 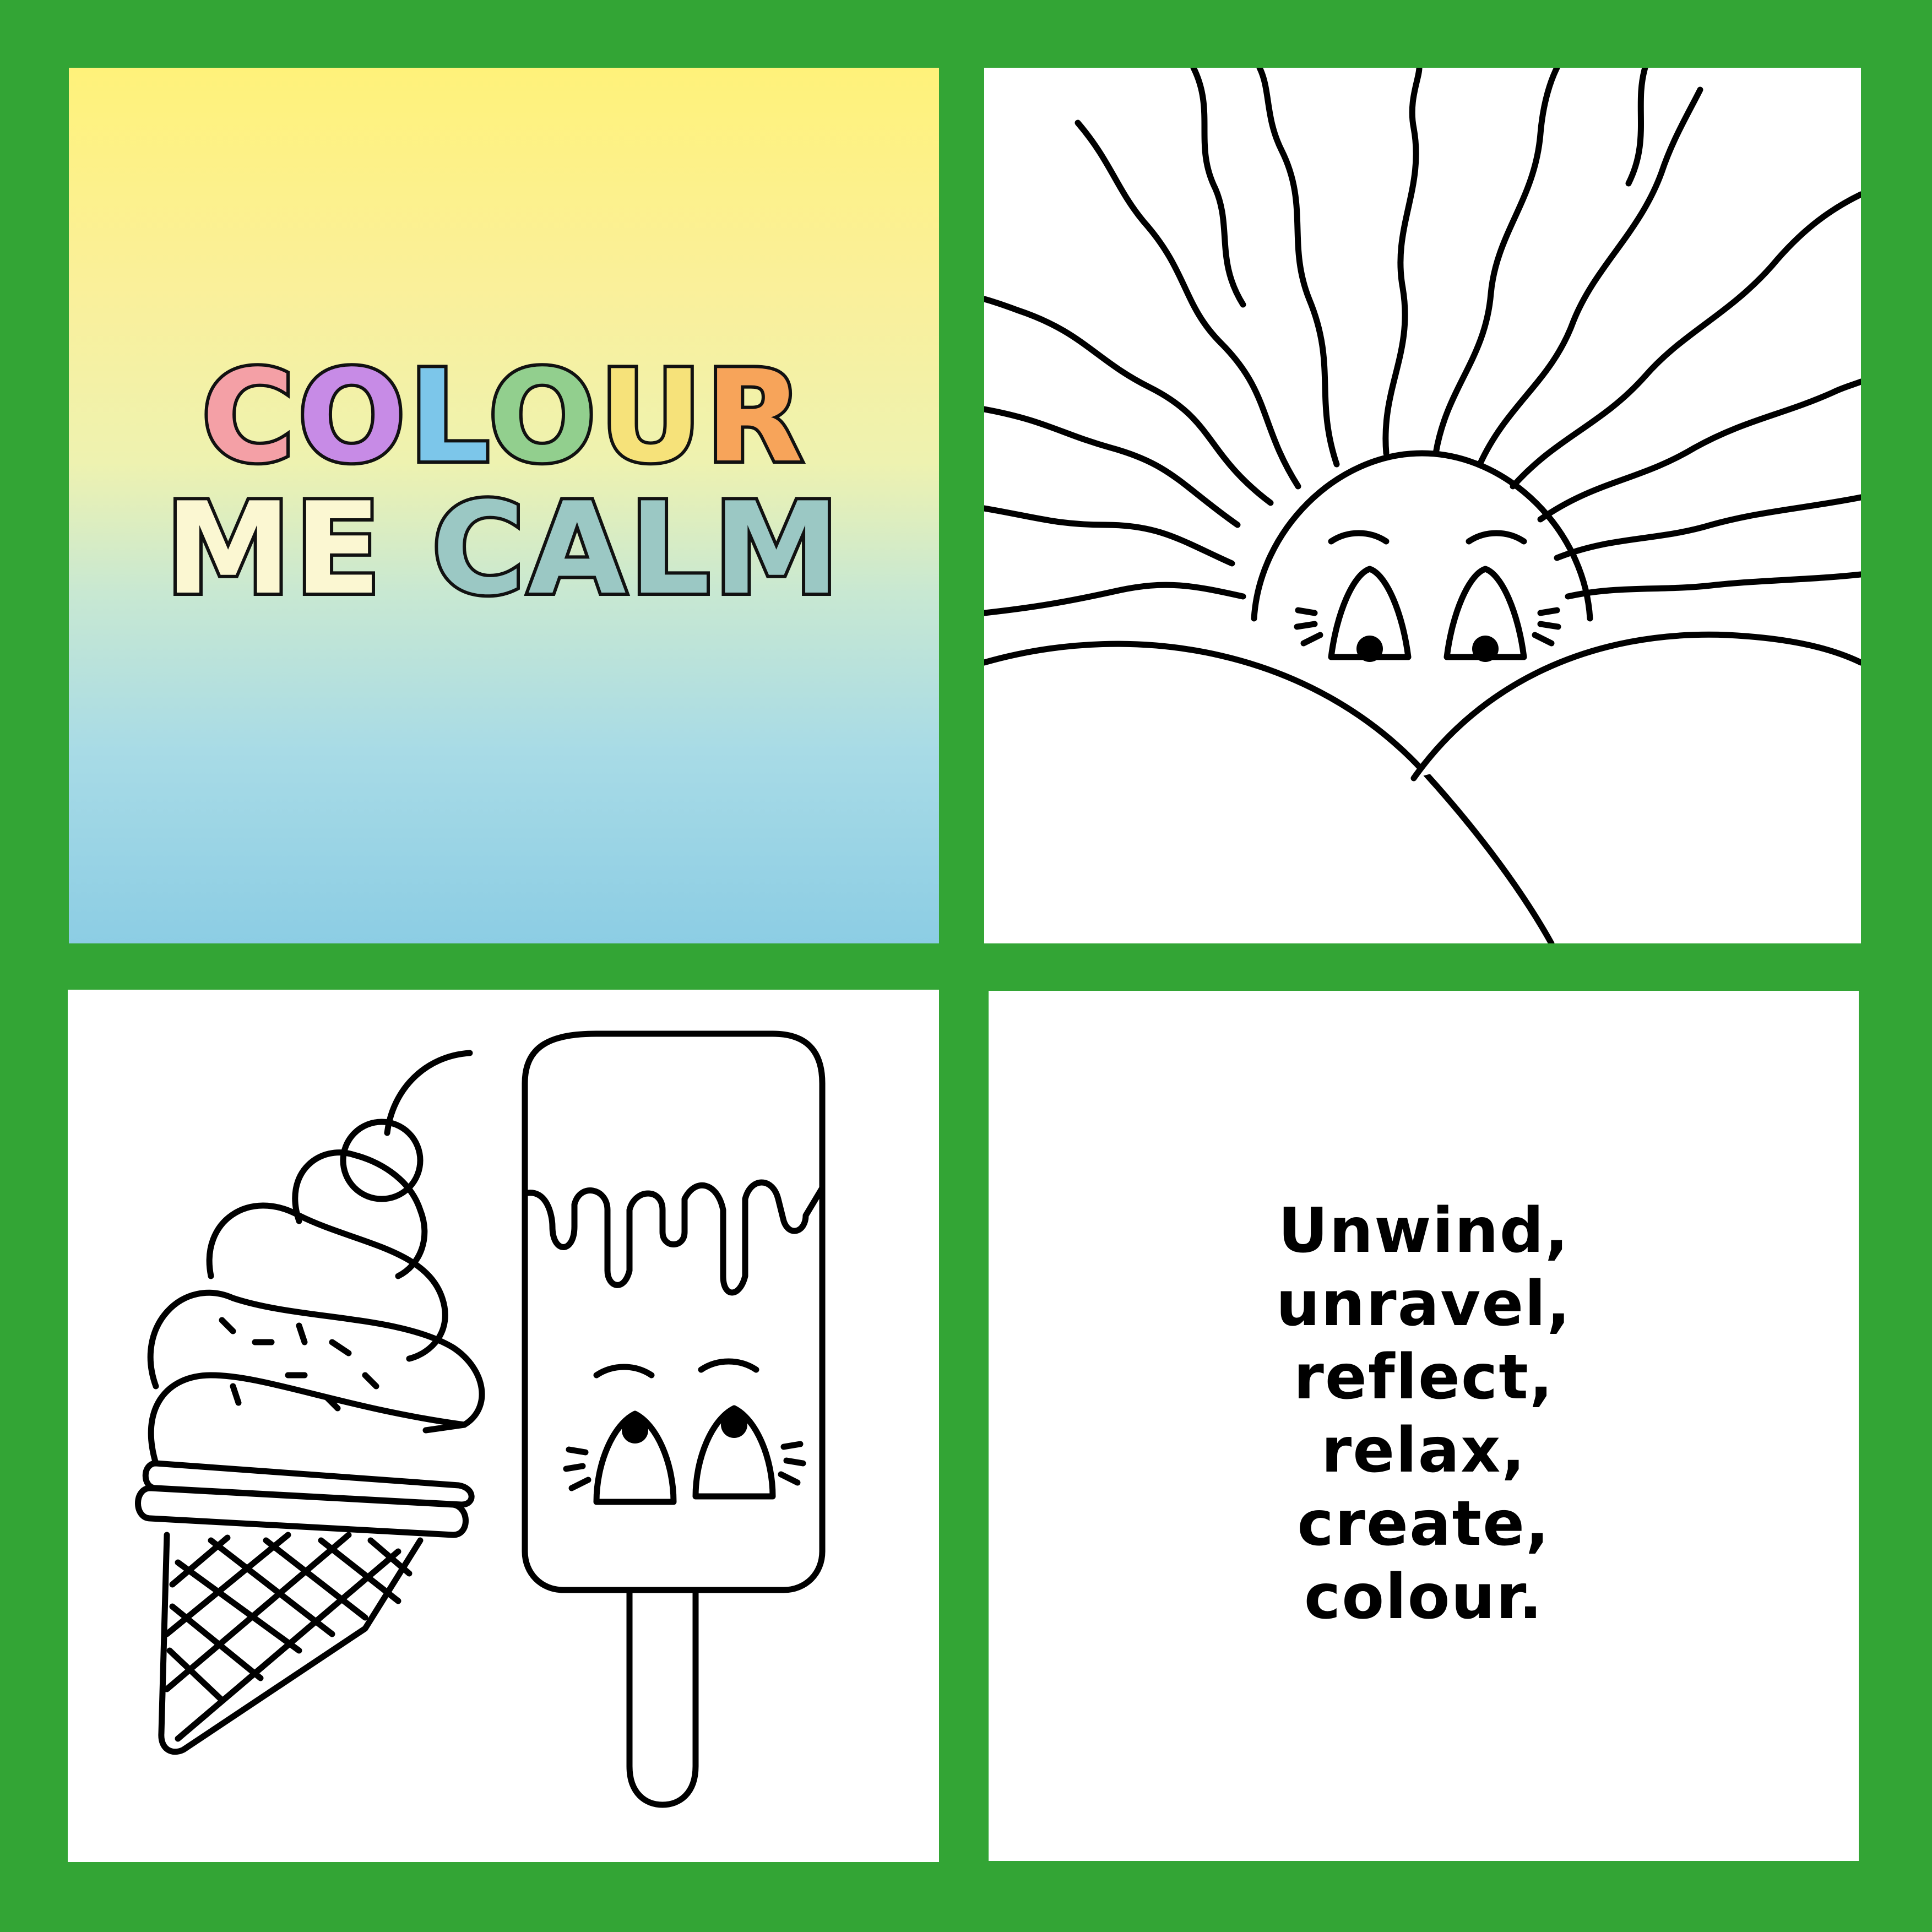 I want to click on word-line: unravel,, so click(x=1424, y=1304).